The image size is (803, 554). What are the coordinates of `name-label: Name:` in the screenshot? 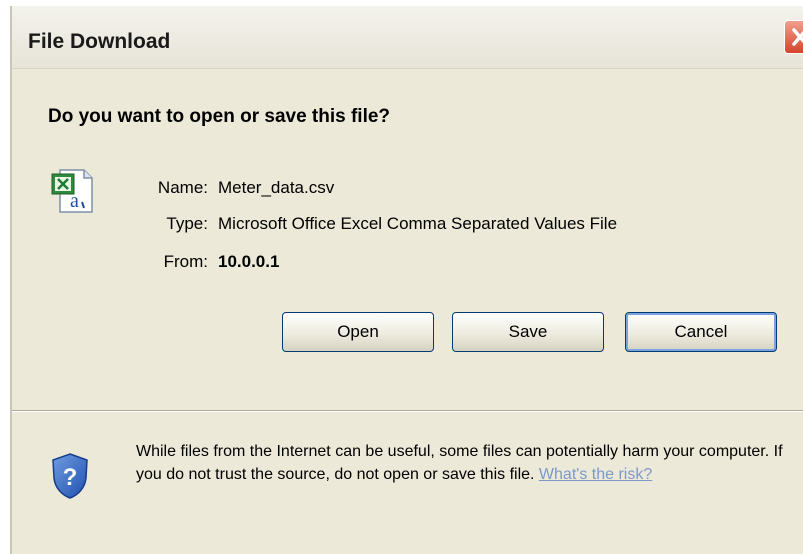 It's located at (182, 187).